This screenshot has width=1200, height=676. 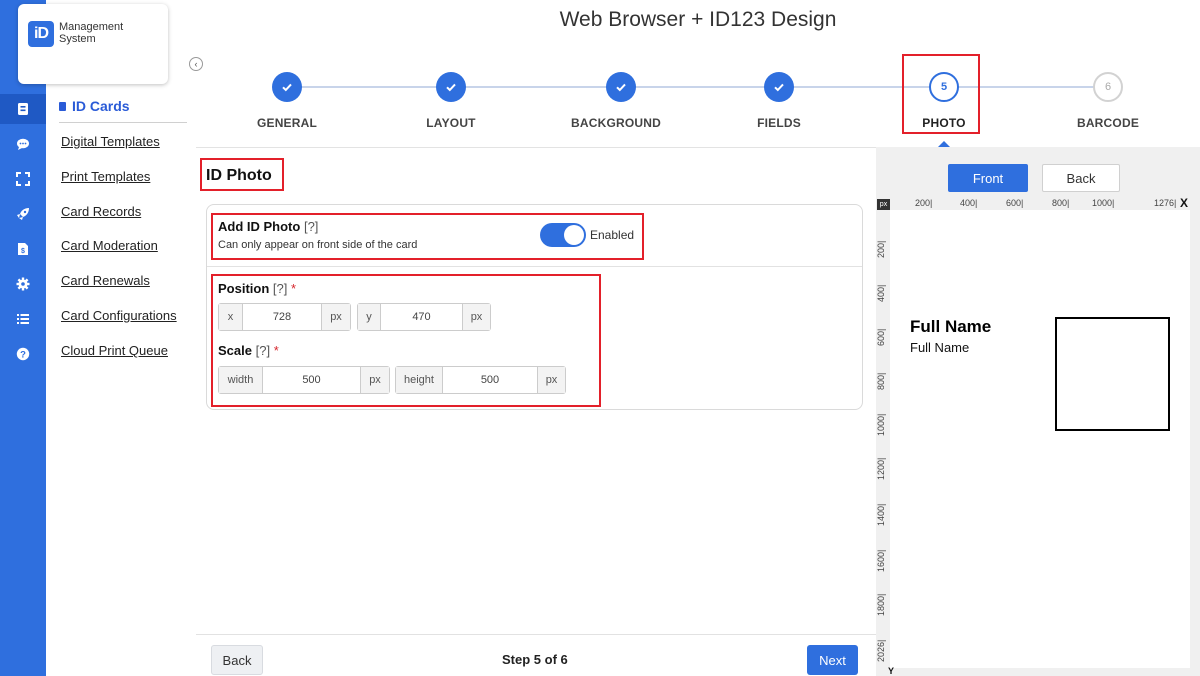 What do you see at coordinates (1165, 203) in the screenshot?
I see `ruler-x-tick: 1276|` at bounding box center [1165, 203].